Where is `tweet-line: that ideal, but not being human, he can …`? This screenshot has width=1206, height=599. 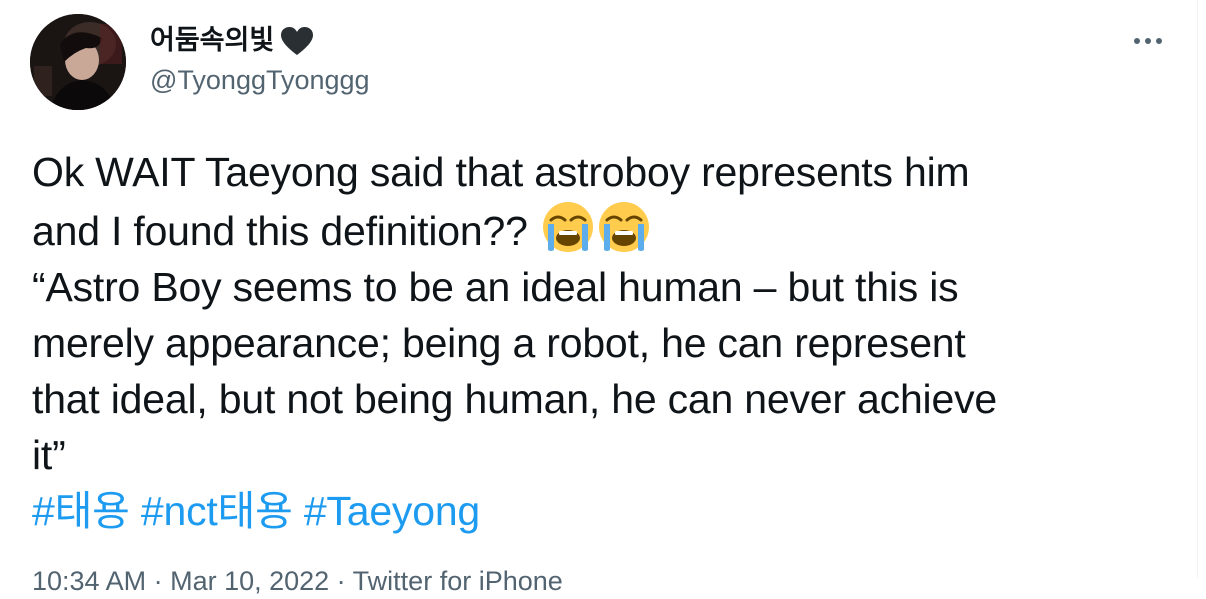 tweet-line: that ideal, but not being human, he can … is located at coordinates (514, 399).